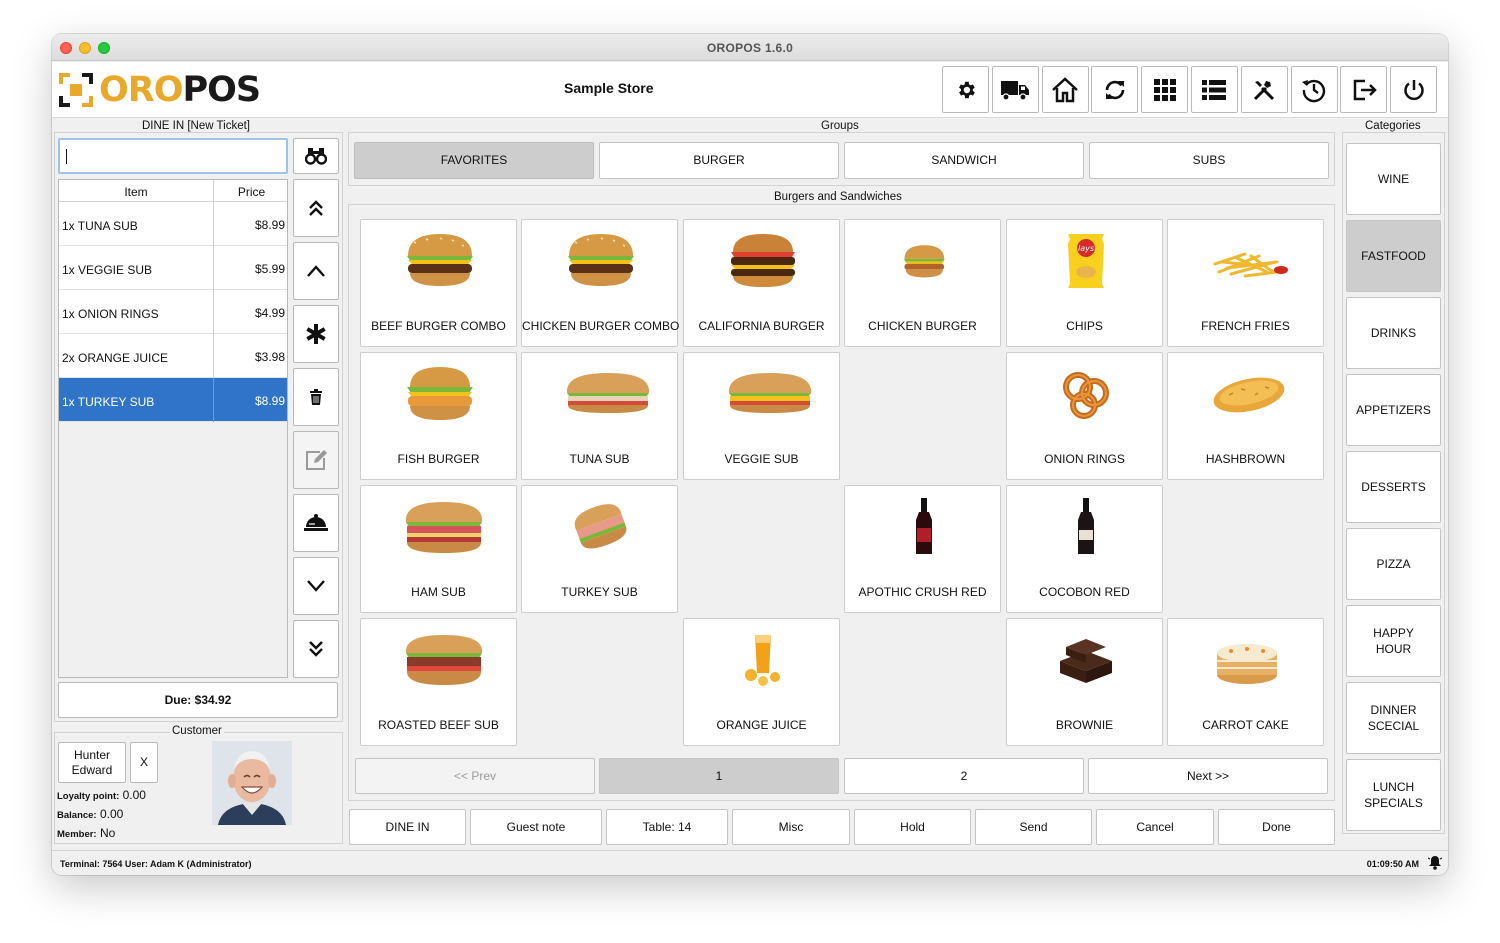 The image size is (1500, 943). What do you see at coordinates (1155, 827) in the screenshot?
I see `cancel-button: Cancel` at bounding box center [1155, 827].